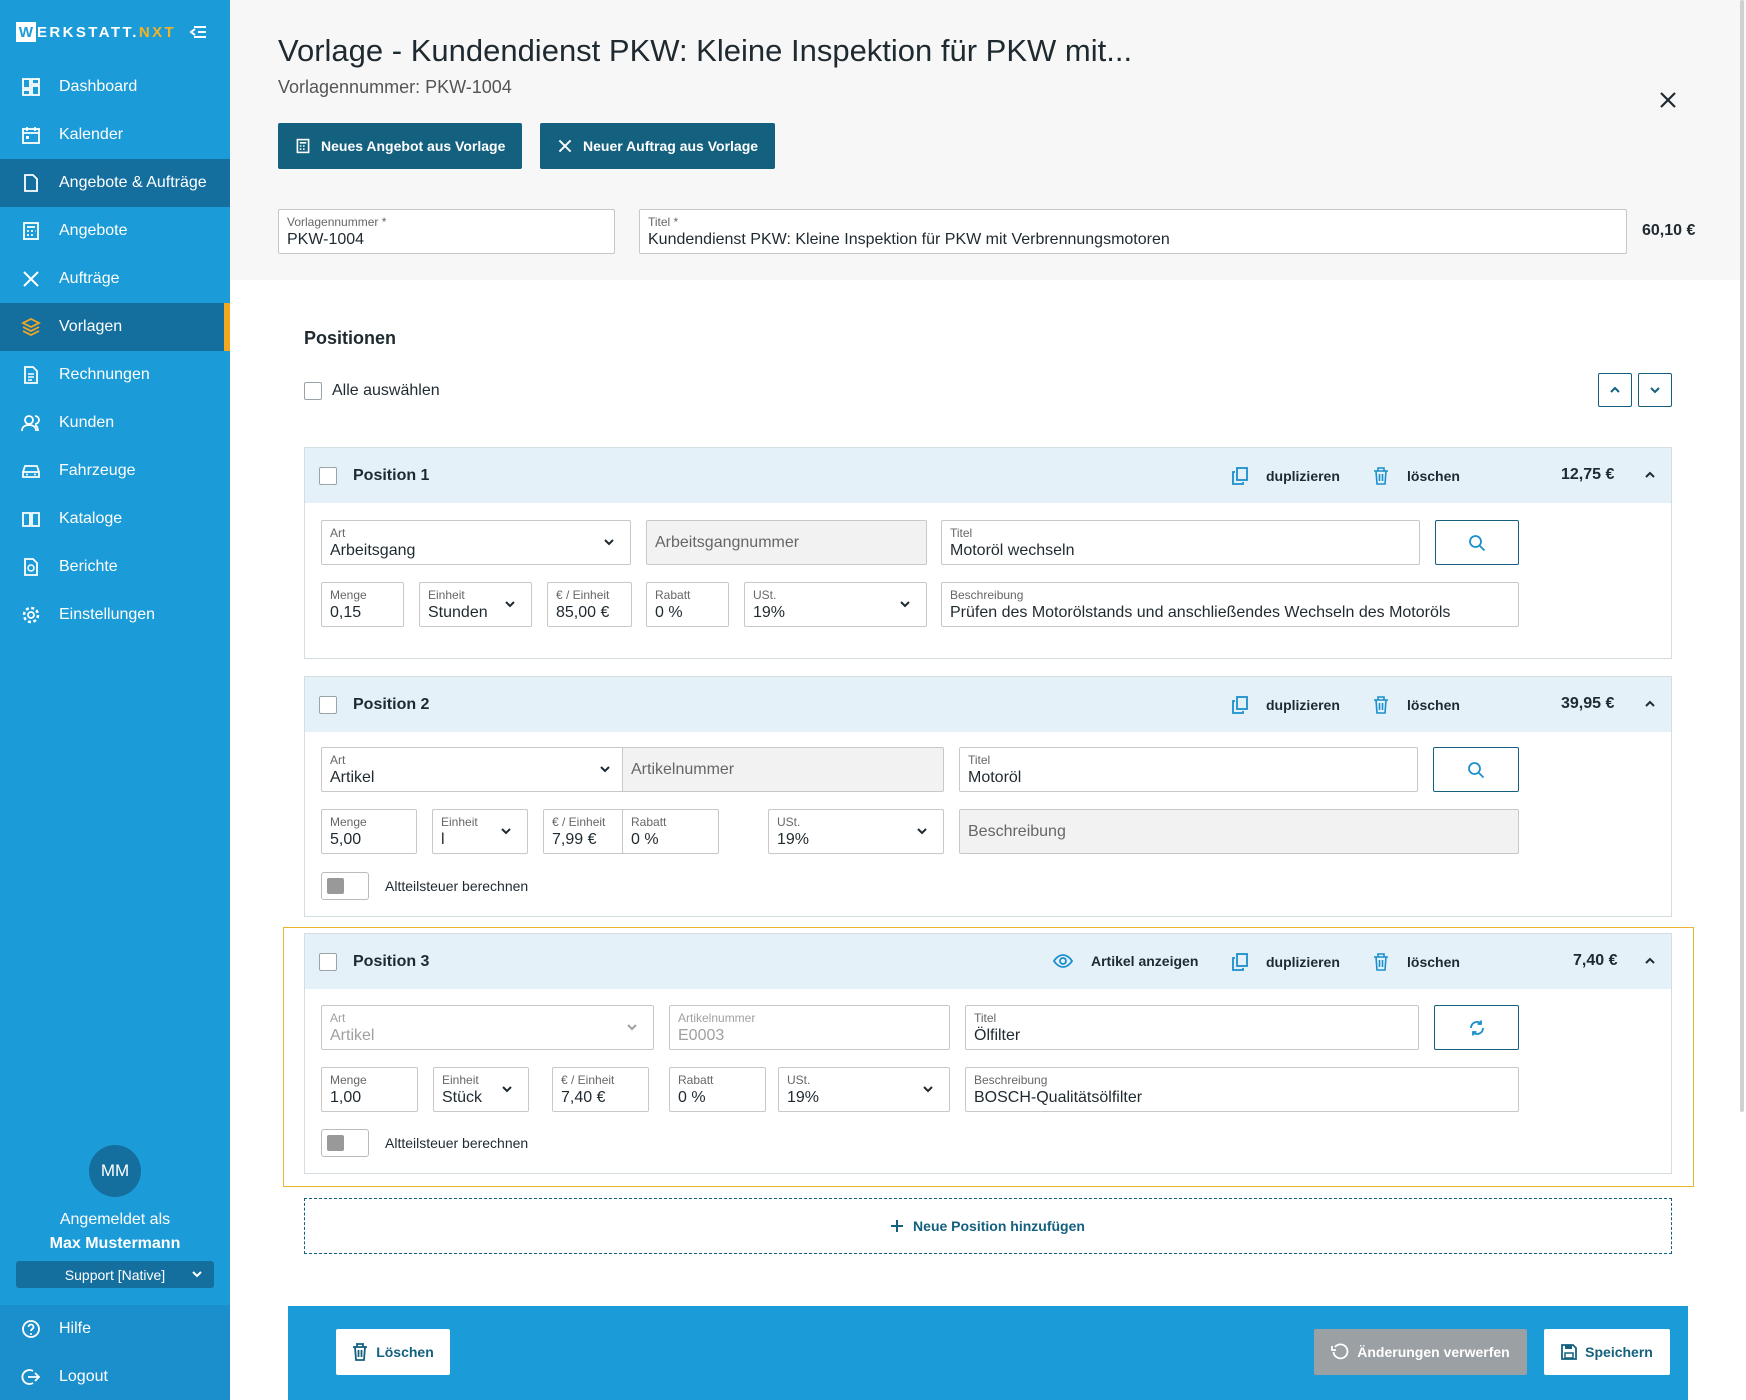 Image resolution: width=1746 pixels, height=1400 pixels. I want to click on field-value: Artikel, so click(352, 777).